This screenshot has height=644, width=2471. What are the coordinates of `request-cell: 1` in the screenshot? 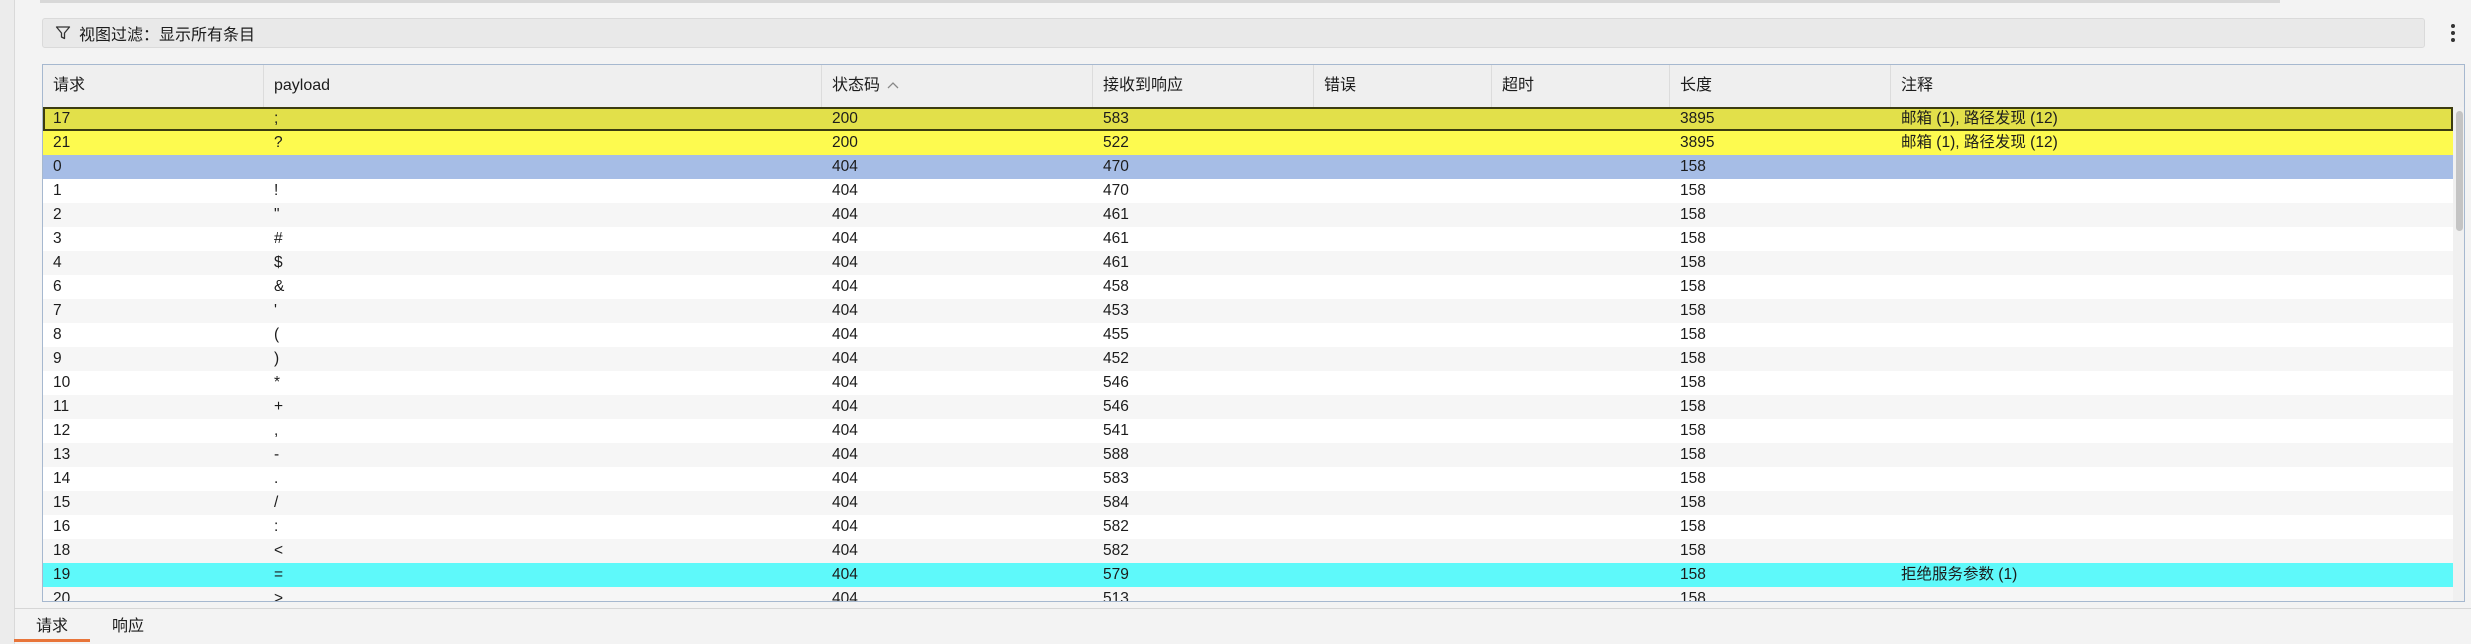 It's located at (57, 190).